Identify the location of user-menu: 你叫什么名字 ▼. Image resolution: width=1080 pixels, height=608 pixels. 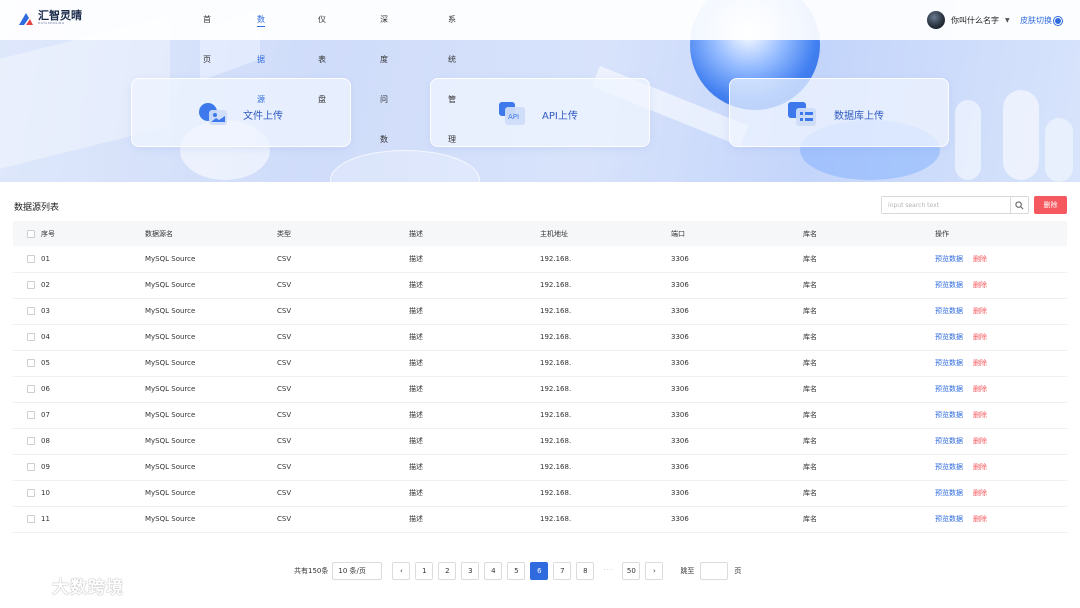
(968, 20).